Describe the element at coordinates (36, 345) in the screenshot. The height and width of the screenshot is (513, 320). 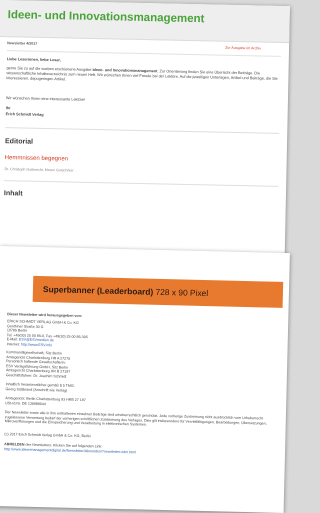
I see `internet-link: http://www.ESV.info` at that location.